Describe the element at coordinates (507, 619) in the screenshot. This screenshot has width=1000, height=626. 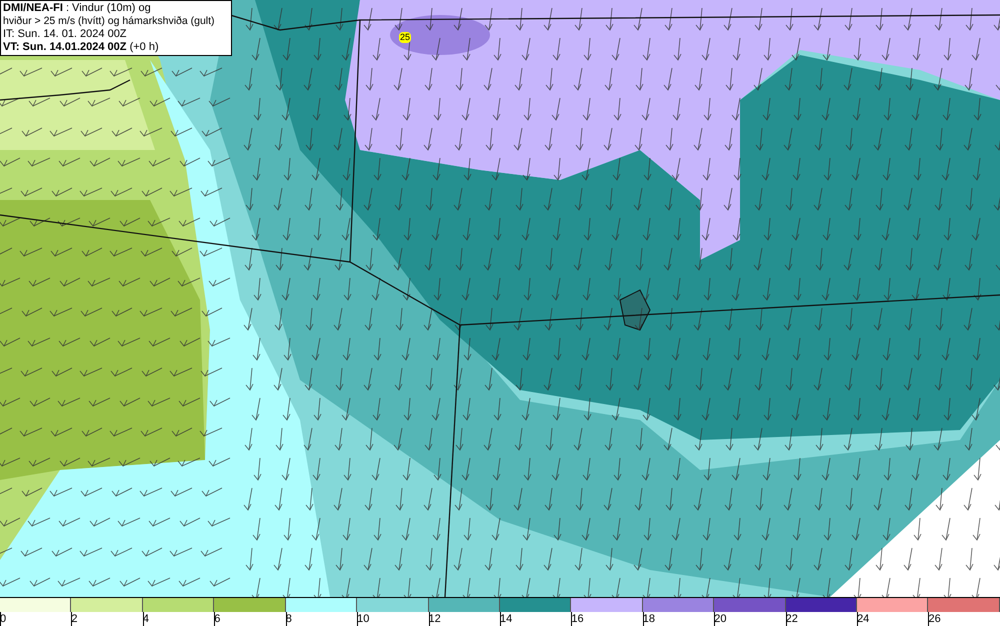
I see `legend-label: 14` at that location.